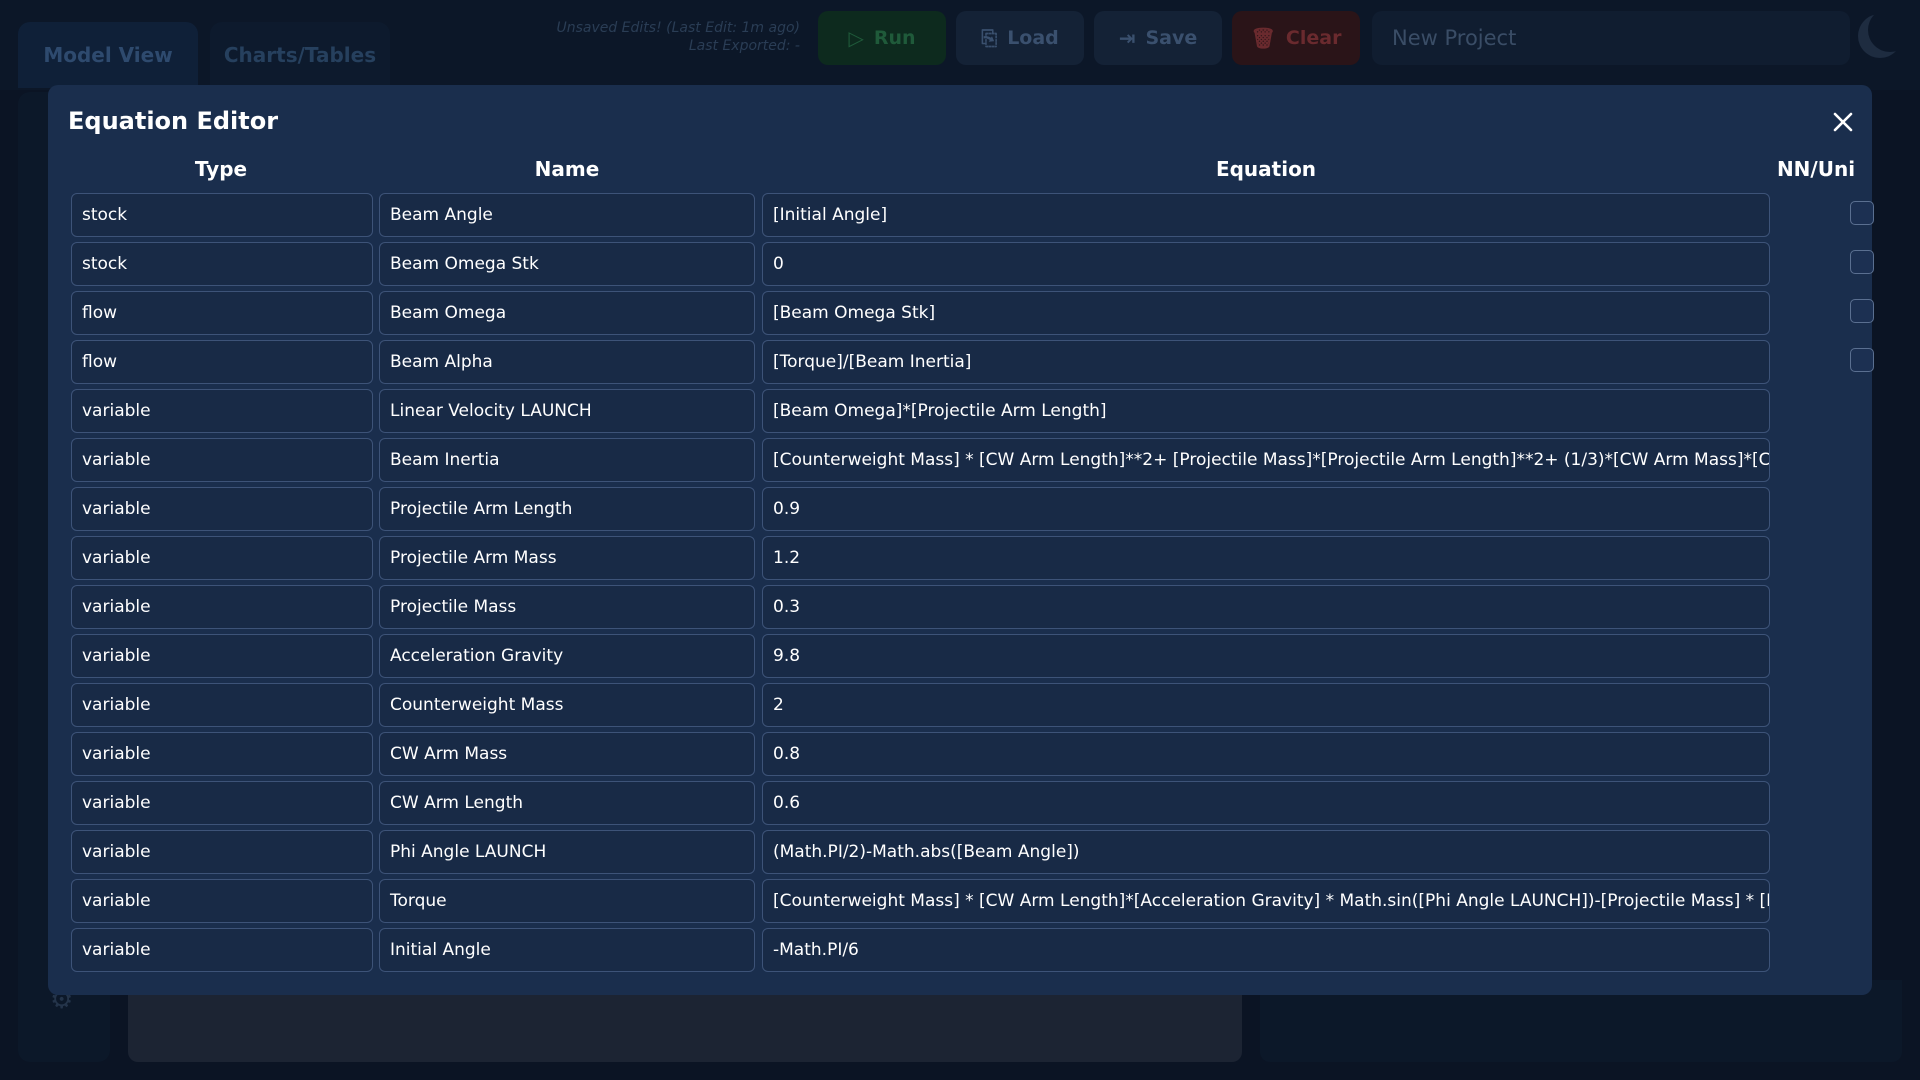  Describe the element at coordinates (1266, 803) in the screenshot. I see `equation-field: 0.6` at that location.